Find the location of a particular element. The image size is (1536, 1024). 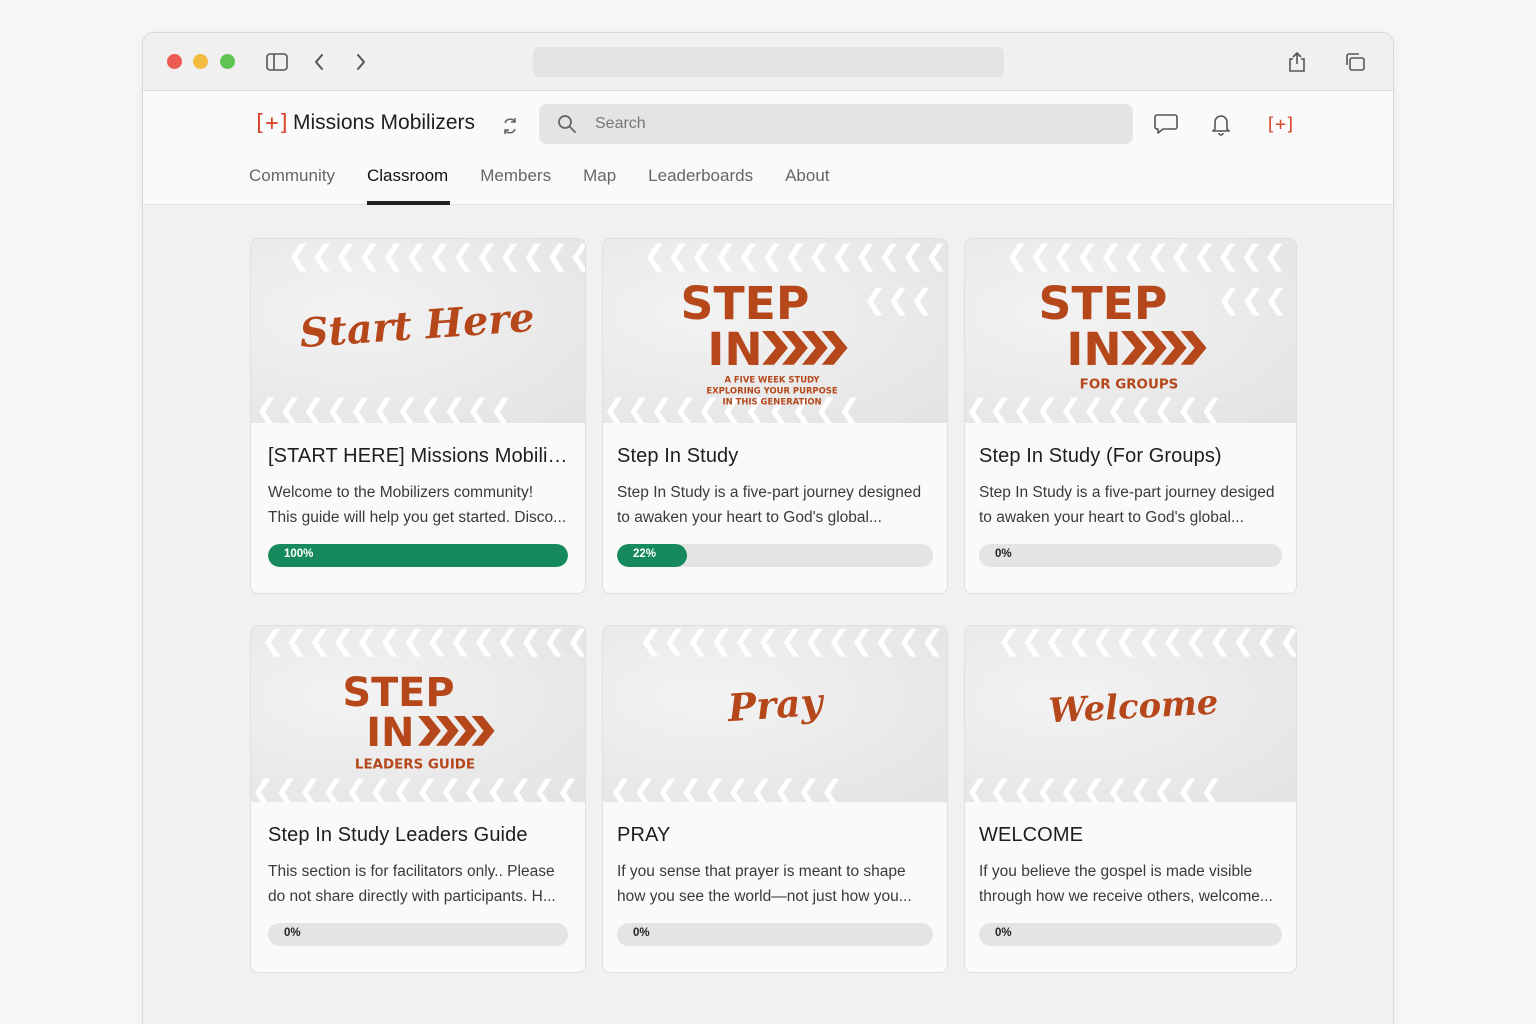

browser-titlebar is located at coordinates (768, 62).